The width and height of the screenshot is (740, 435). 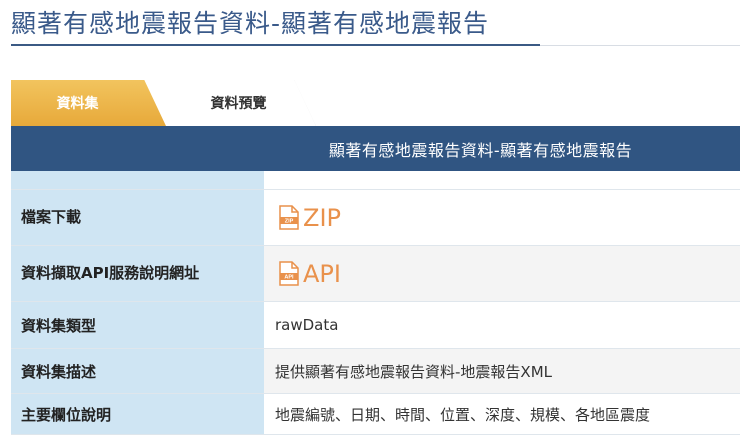 I want to click on api-file-icon: API, so click(x=289, y=273).